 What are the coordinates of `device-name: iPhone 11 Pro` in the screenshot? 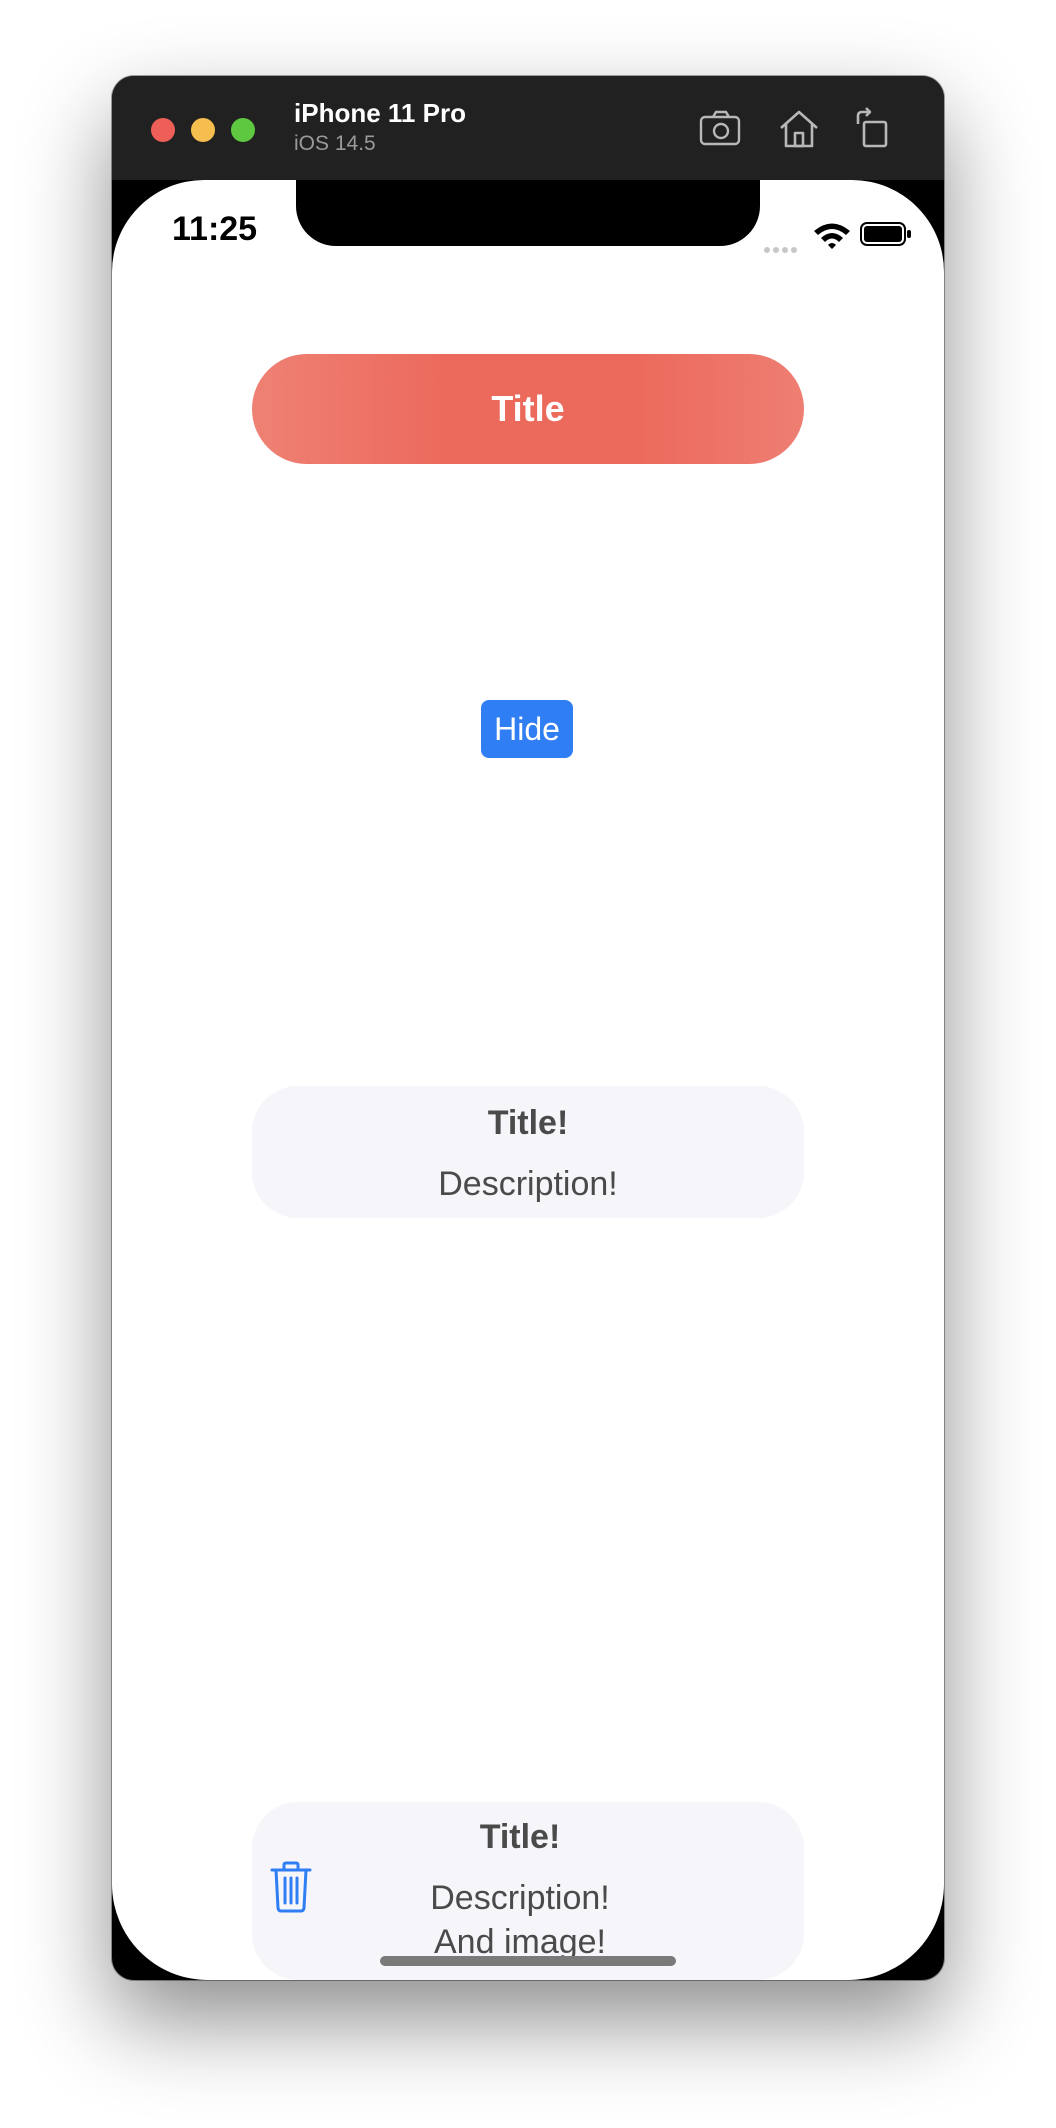 It's located at (380, 113).